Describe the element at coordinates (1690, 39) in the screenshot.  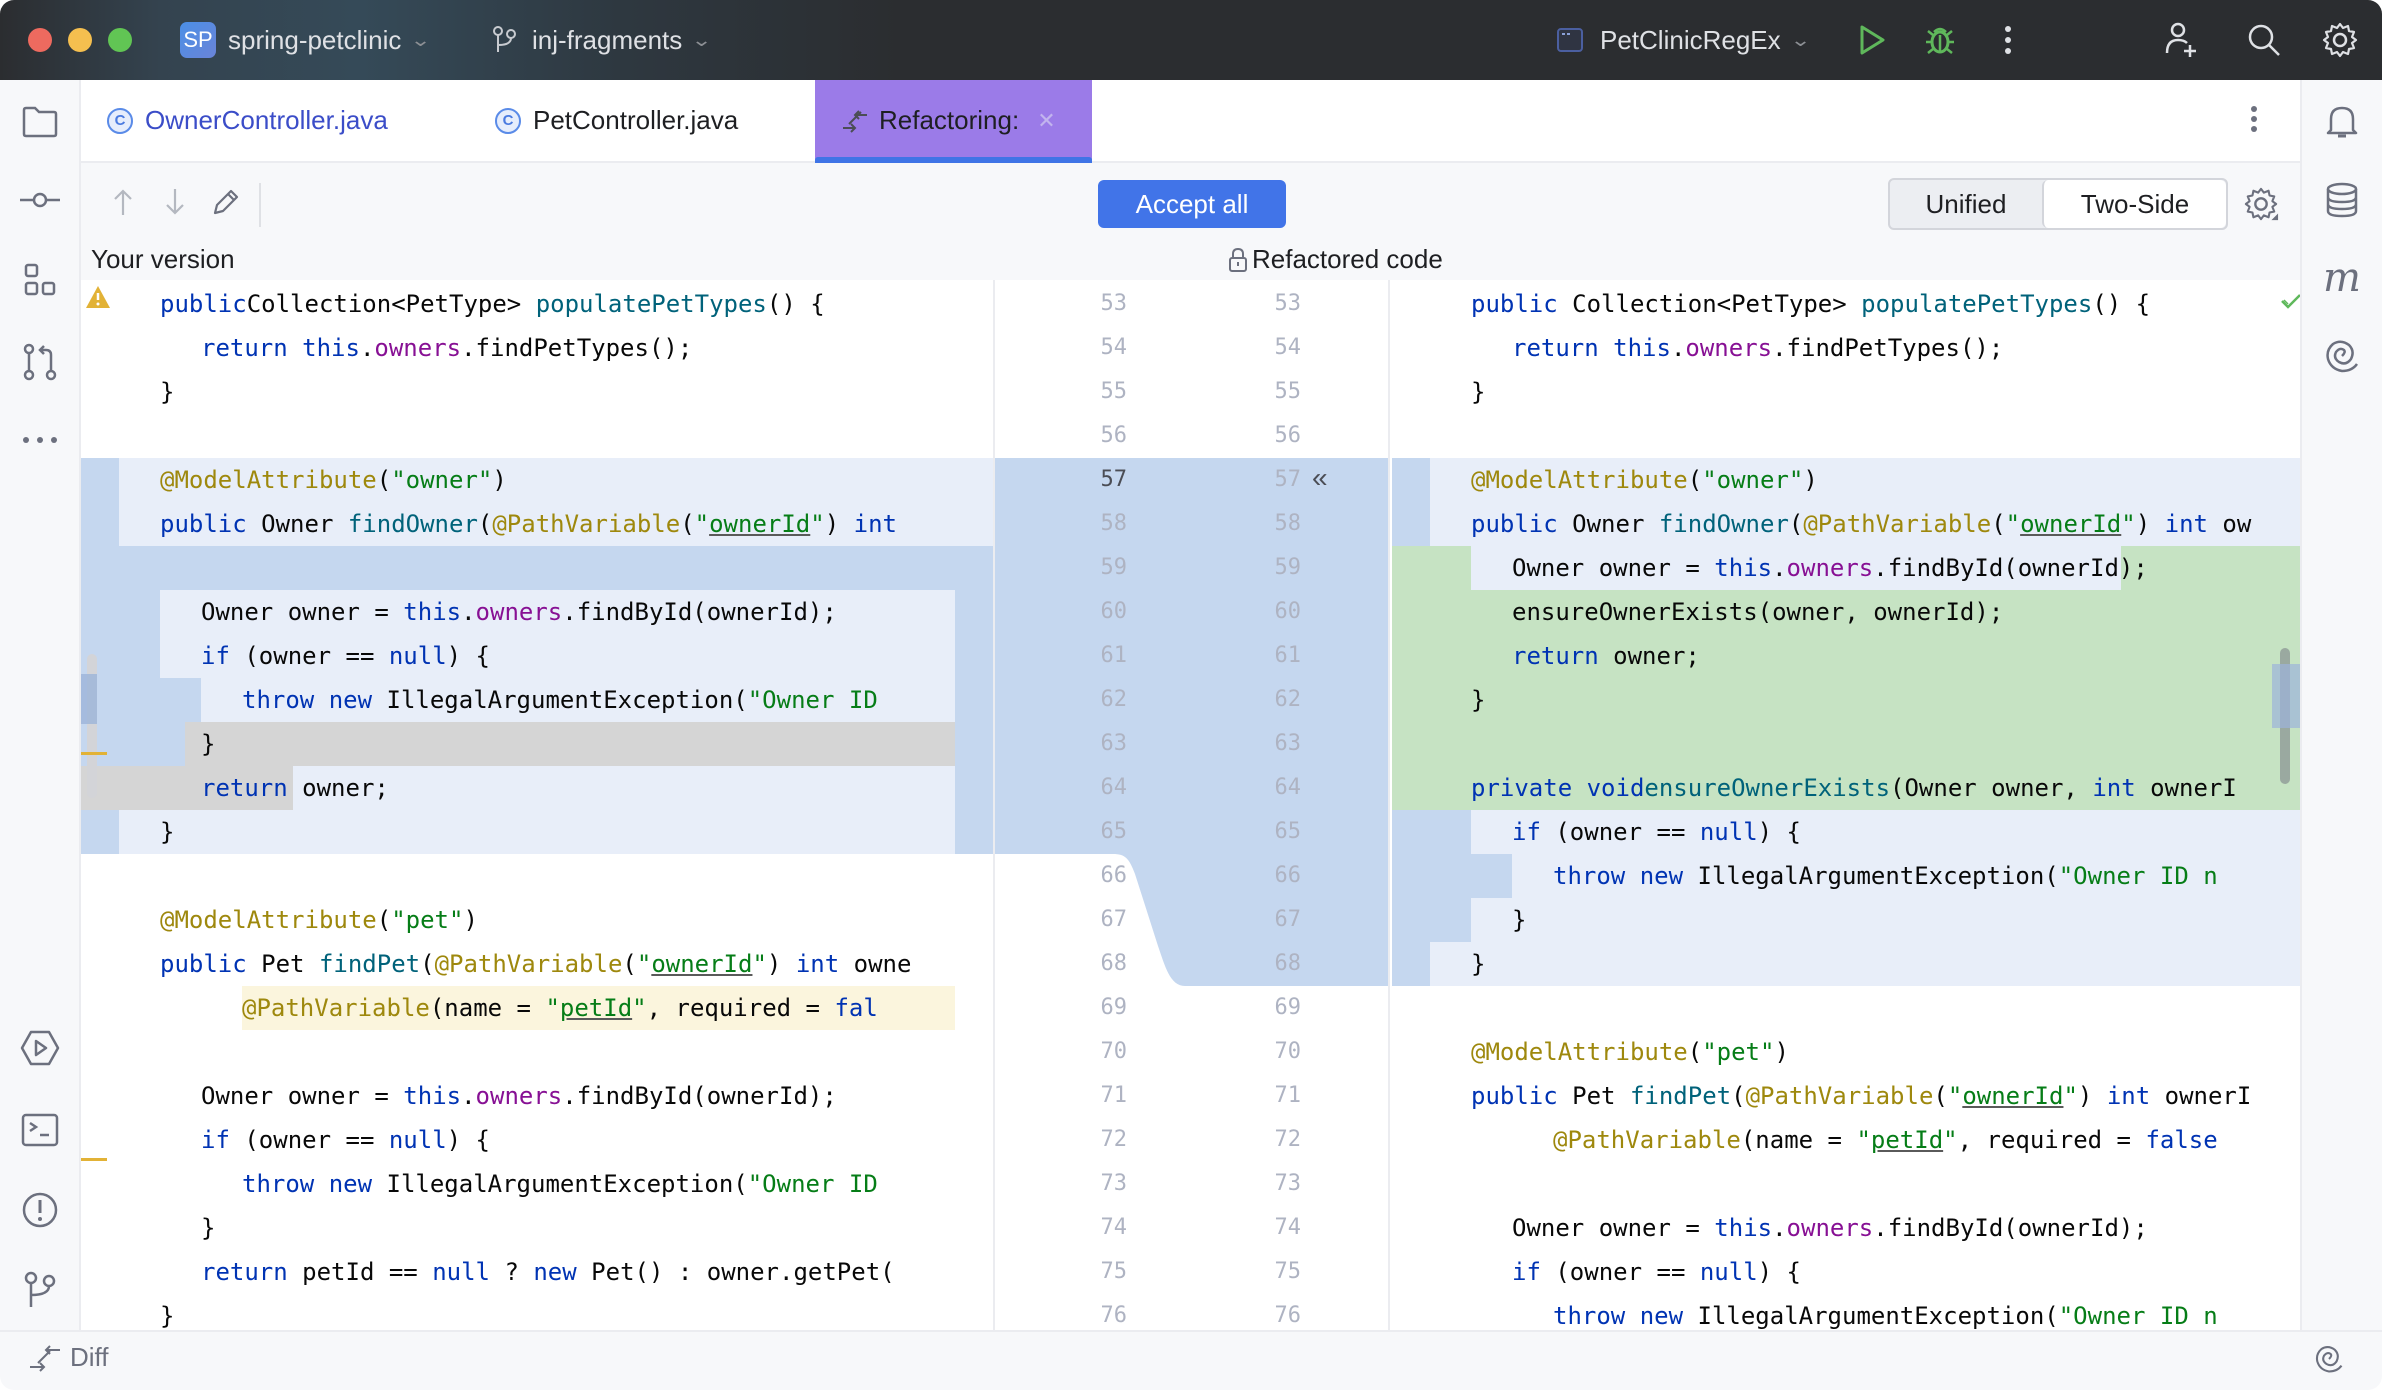
I see `run-config-name: PetClinicRegEx` at that location.